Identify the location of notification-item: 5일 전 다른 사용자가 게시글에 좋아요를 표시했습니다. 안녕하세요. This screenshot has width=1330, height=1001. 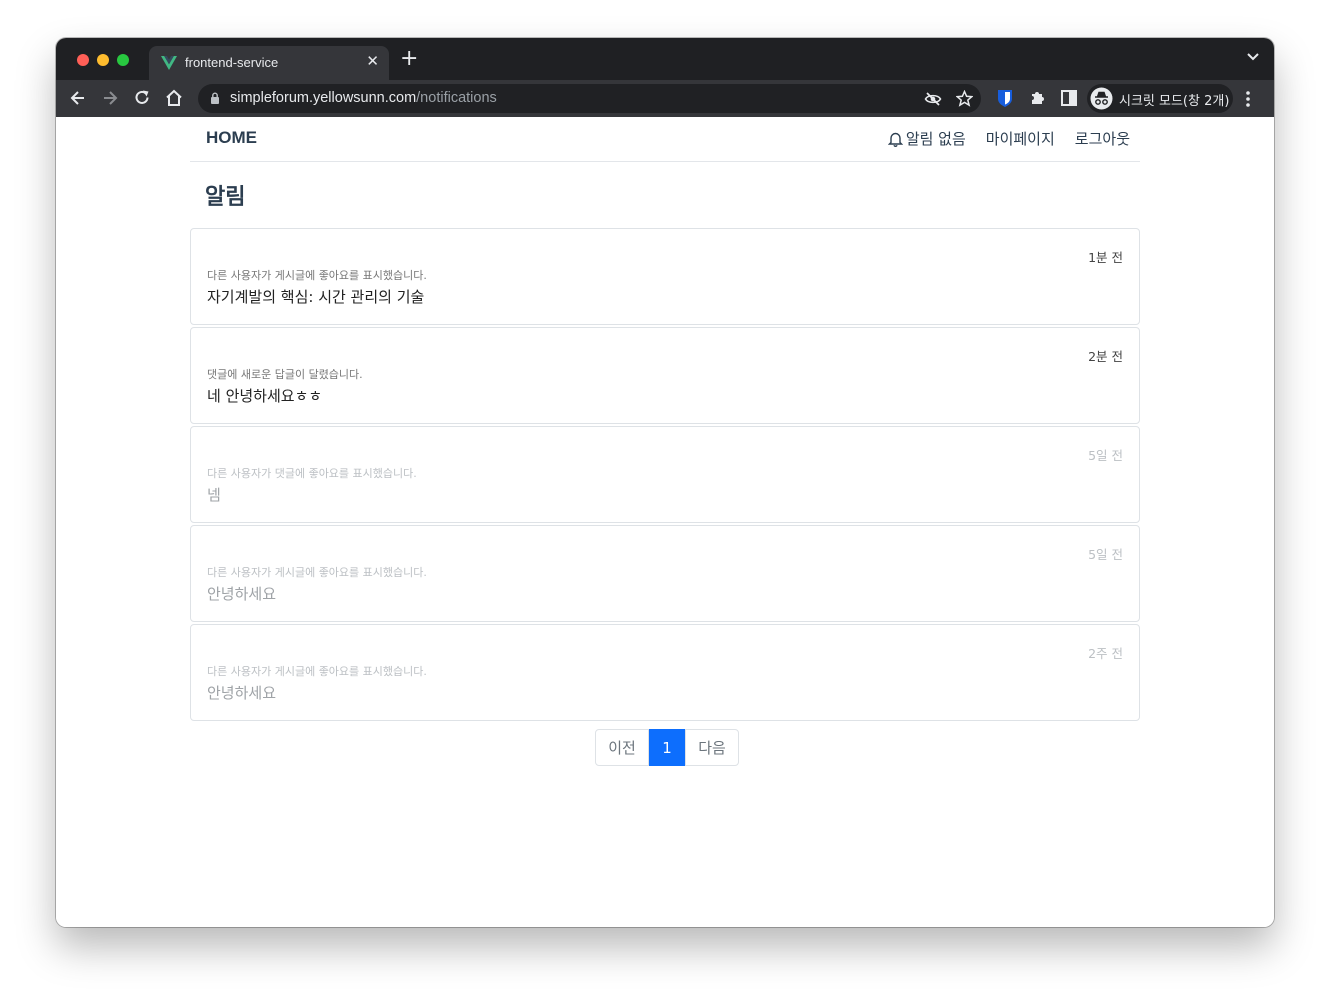
(665, 573).